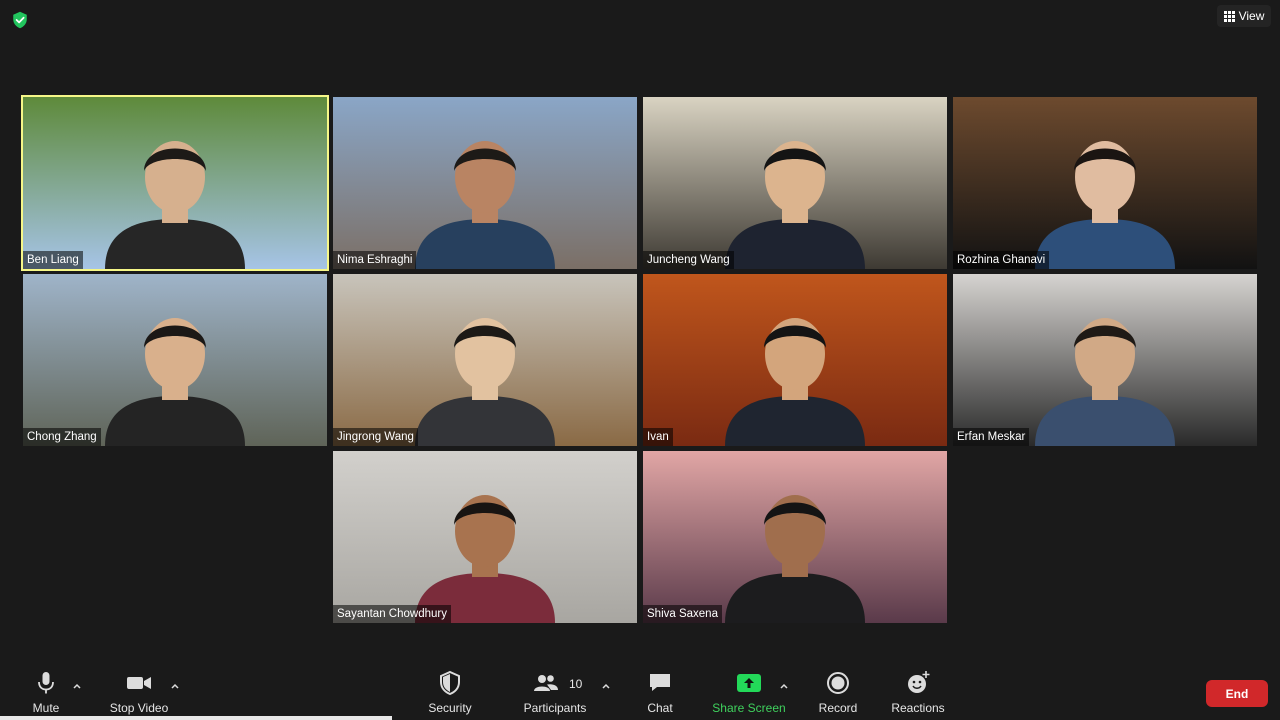  I want to click on mute-button: Mute, so click(46, 693).